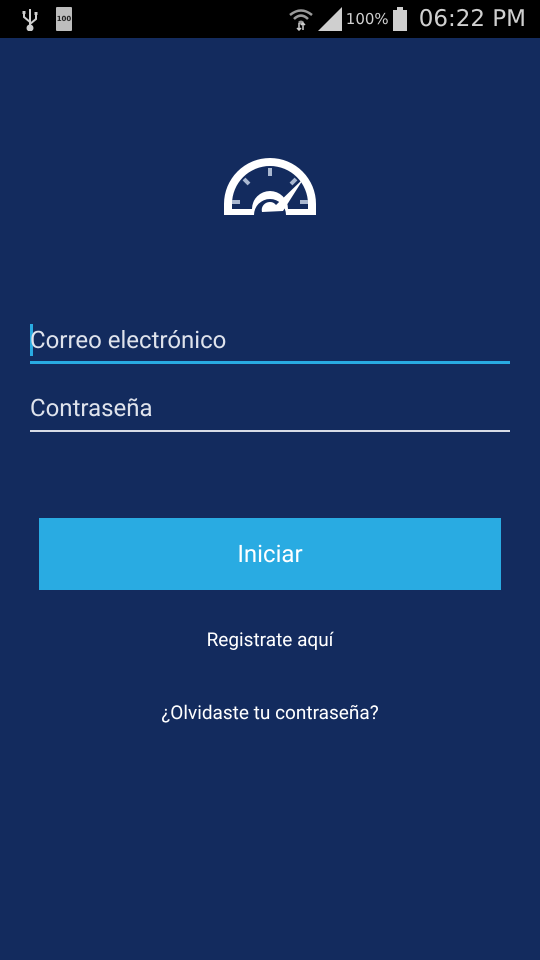 This screenshot has width=540, height=960. Describe the element at coordinates (30, 19) in the screenshot. I see `usb-icon` at that location.